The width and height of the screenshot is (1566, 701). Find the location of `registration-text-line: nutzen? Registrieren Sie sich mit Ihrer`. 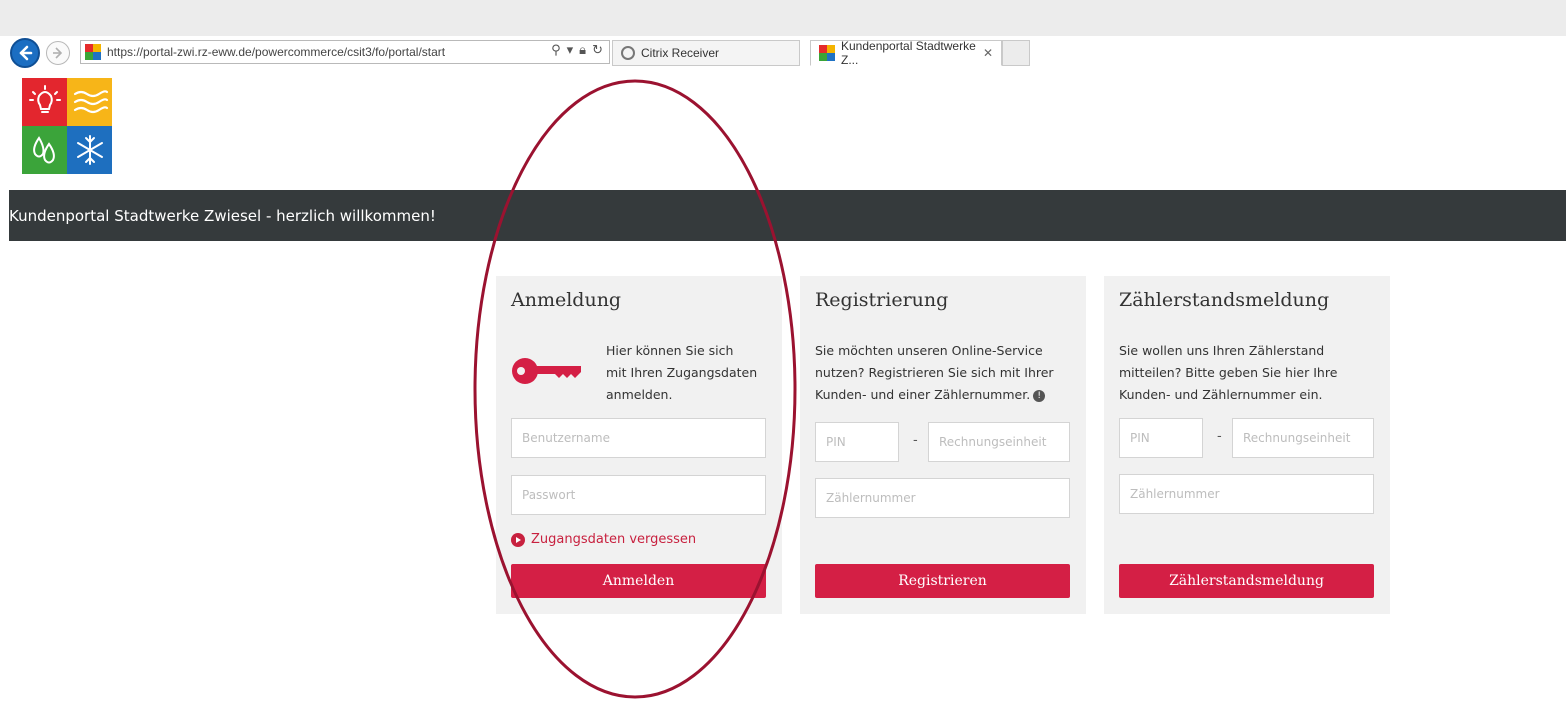

registration-text-line: nutzen? Registrieren Sie sich mit Ihrer is located at coordinates (934, 372).